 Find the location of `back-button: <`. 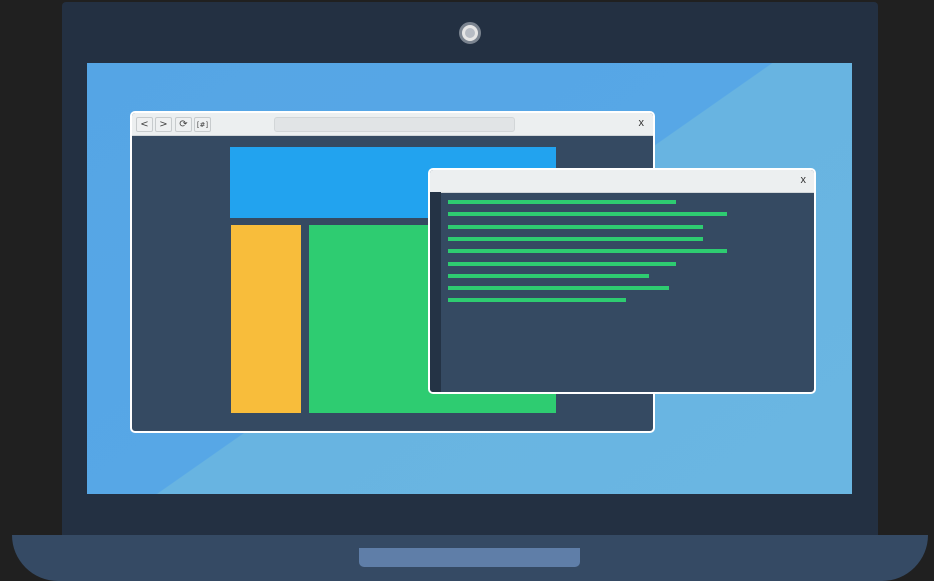

back-button: < is located at coordinates (144, 124).